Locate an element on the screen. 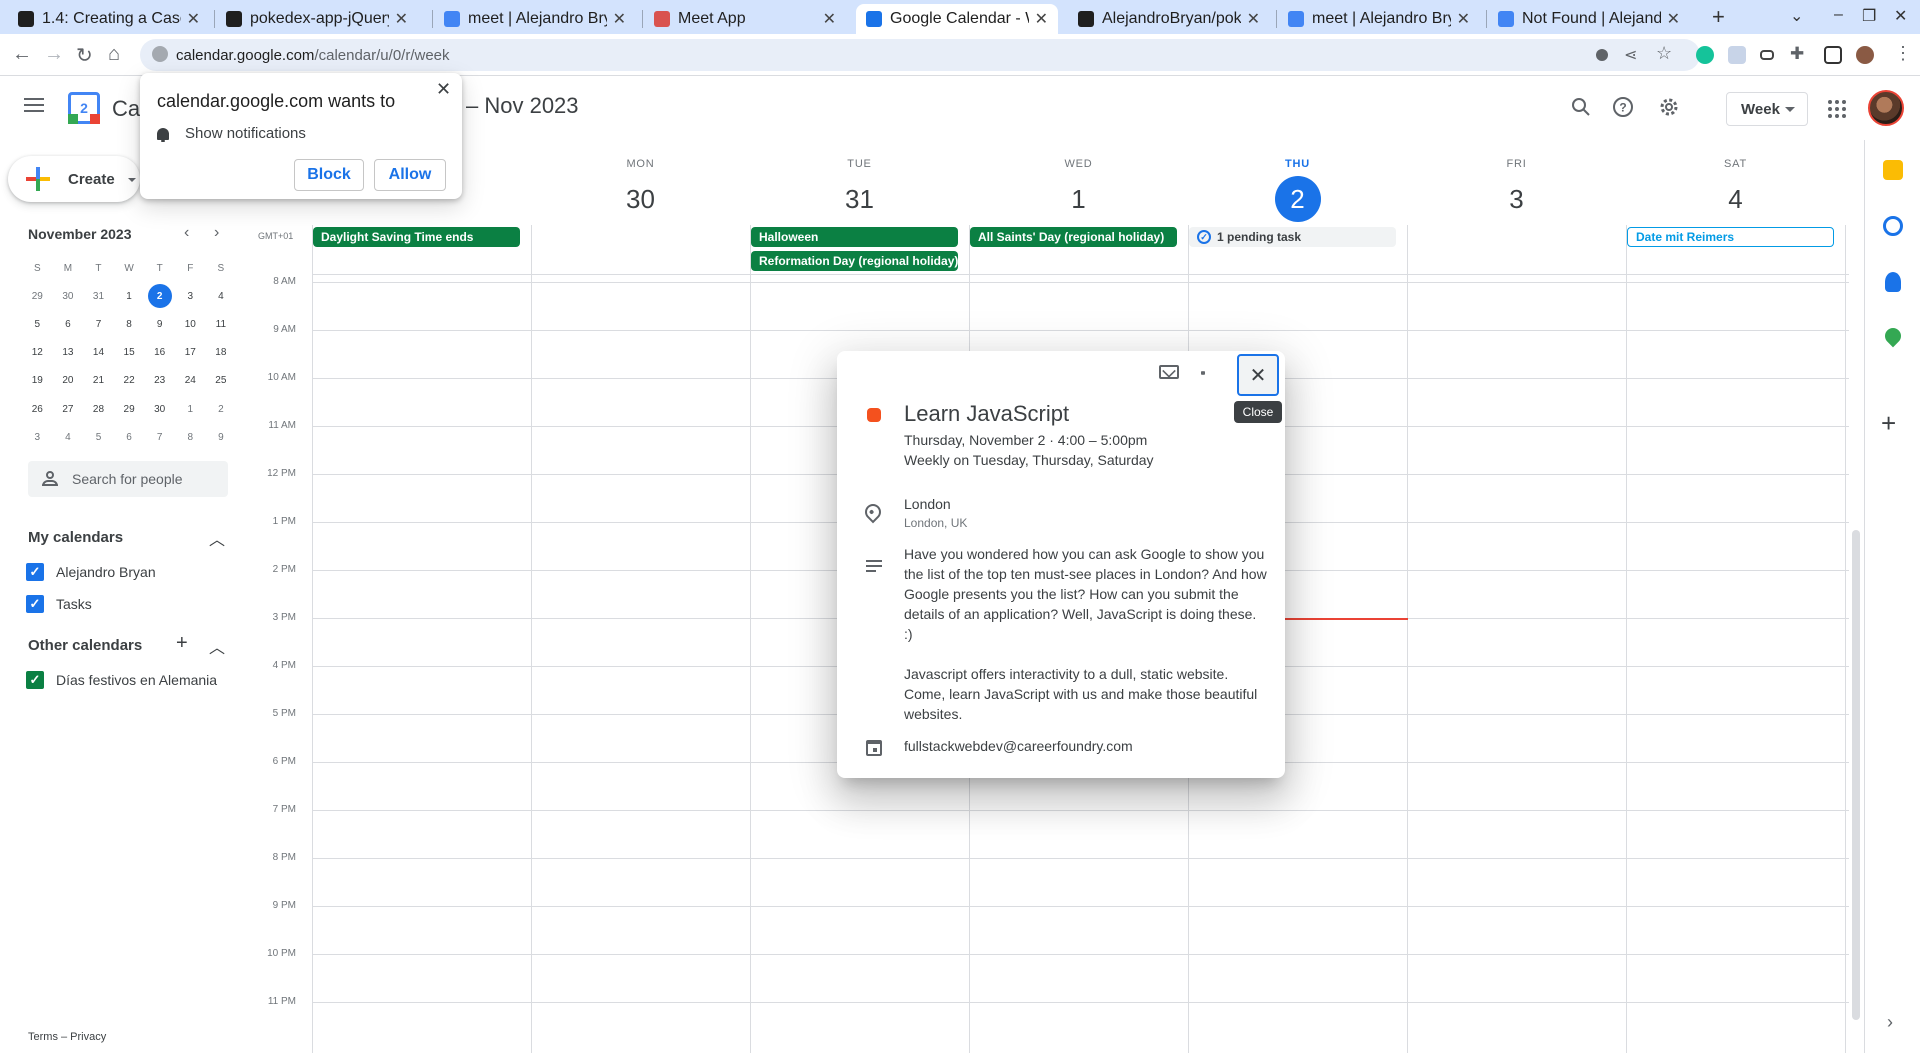  window-close-icon: ✕ is located at coordinates (1900, 16).